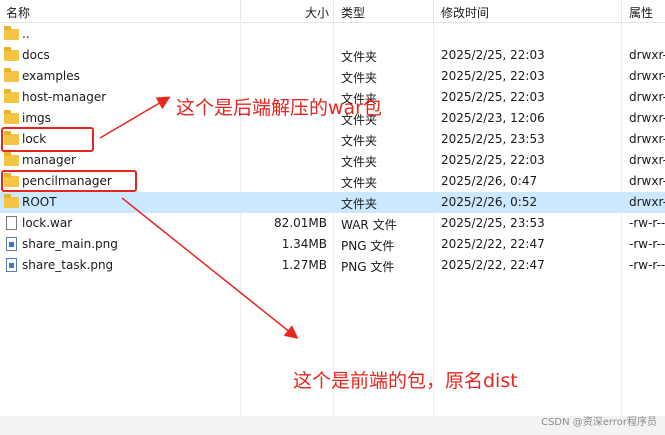 The height and width of the screenshot is (435, 665). What do you see at coordinates (405, 381) in the screenshot?
I see `annotation-frontend-dist: 这个是前端的包，原名dist` at bounding box center [405, 381].